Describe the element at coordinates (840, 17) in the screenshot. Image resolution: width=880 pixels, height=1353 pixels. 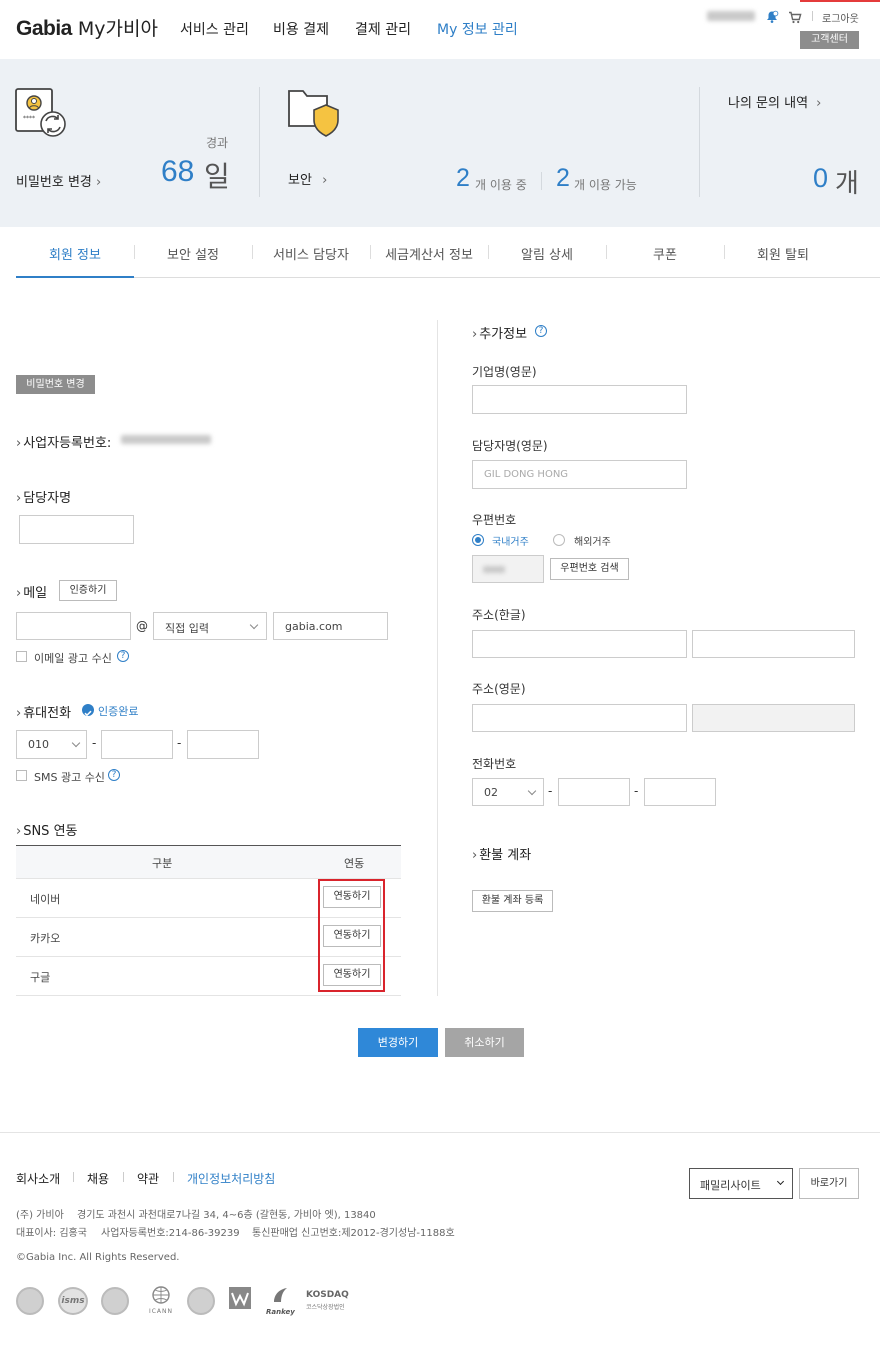
I see `logout-link: 로그아웃` at that location.